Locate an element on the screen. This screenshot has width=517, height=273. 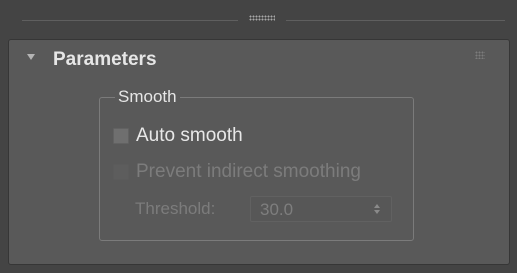
smooth-group-title: Smooth is located at coordinates (147, 97).